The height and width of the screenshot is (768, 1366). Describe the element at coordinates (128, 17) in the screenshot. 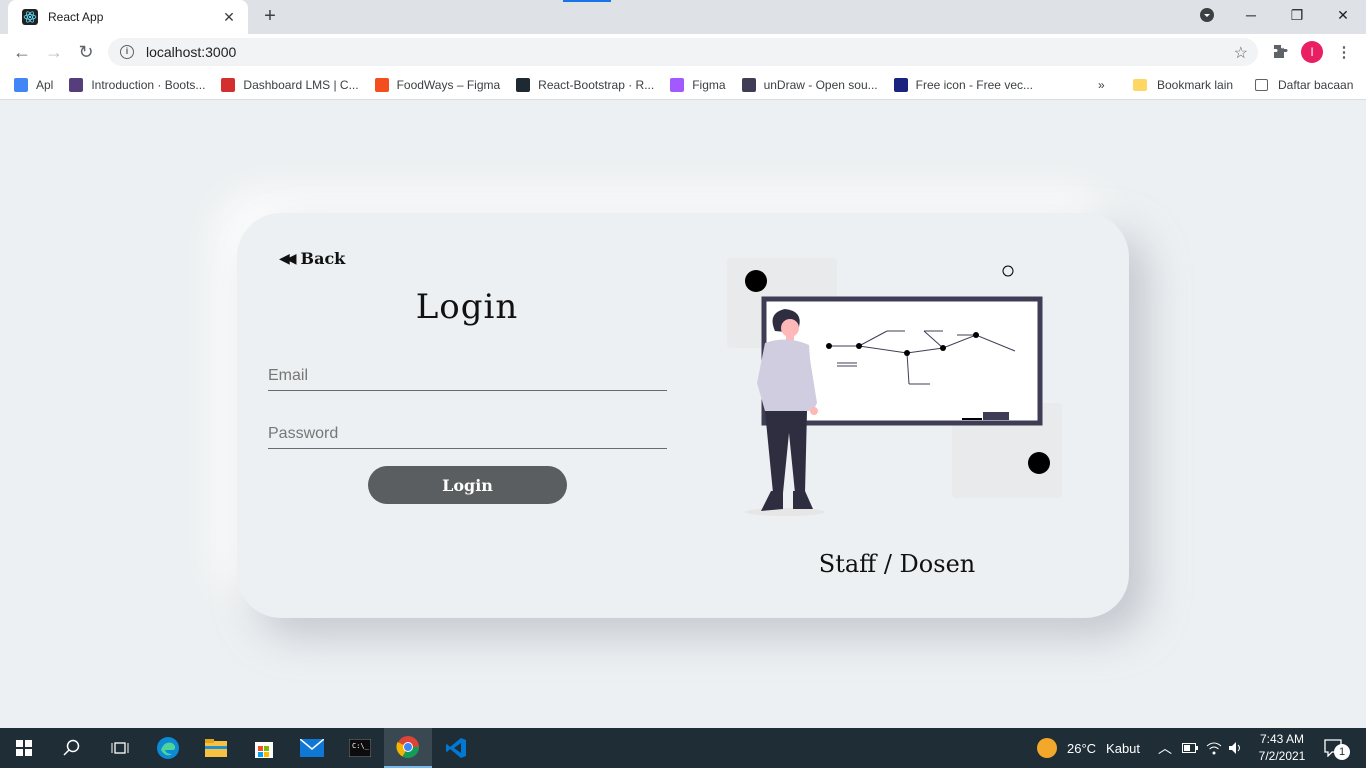

I see `browser-tab: React App ✕` at that location.